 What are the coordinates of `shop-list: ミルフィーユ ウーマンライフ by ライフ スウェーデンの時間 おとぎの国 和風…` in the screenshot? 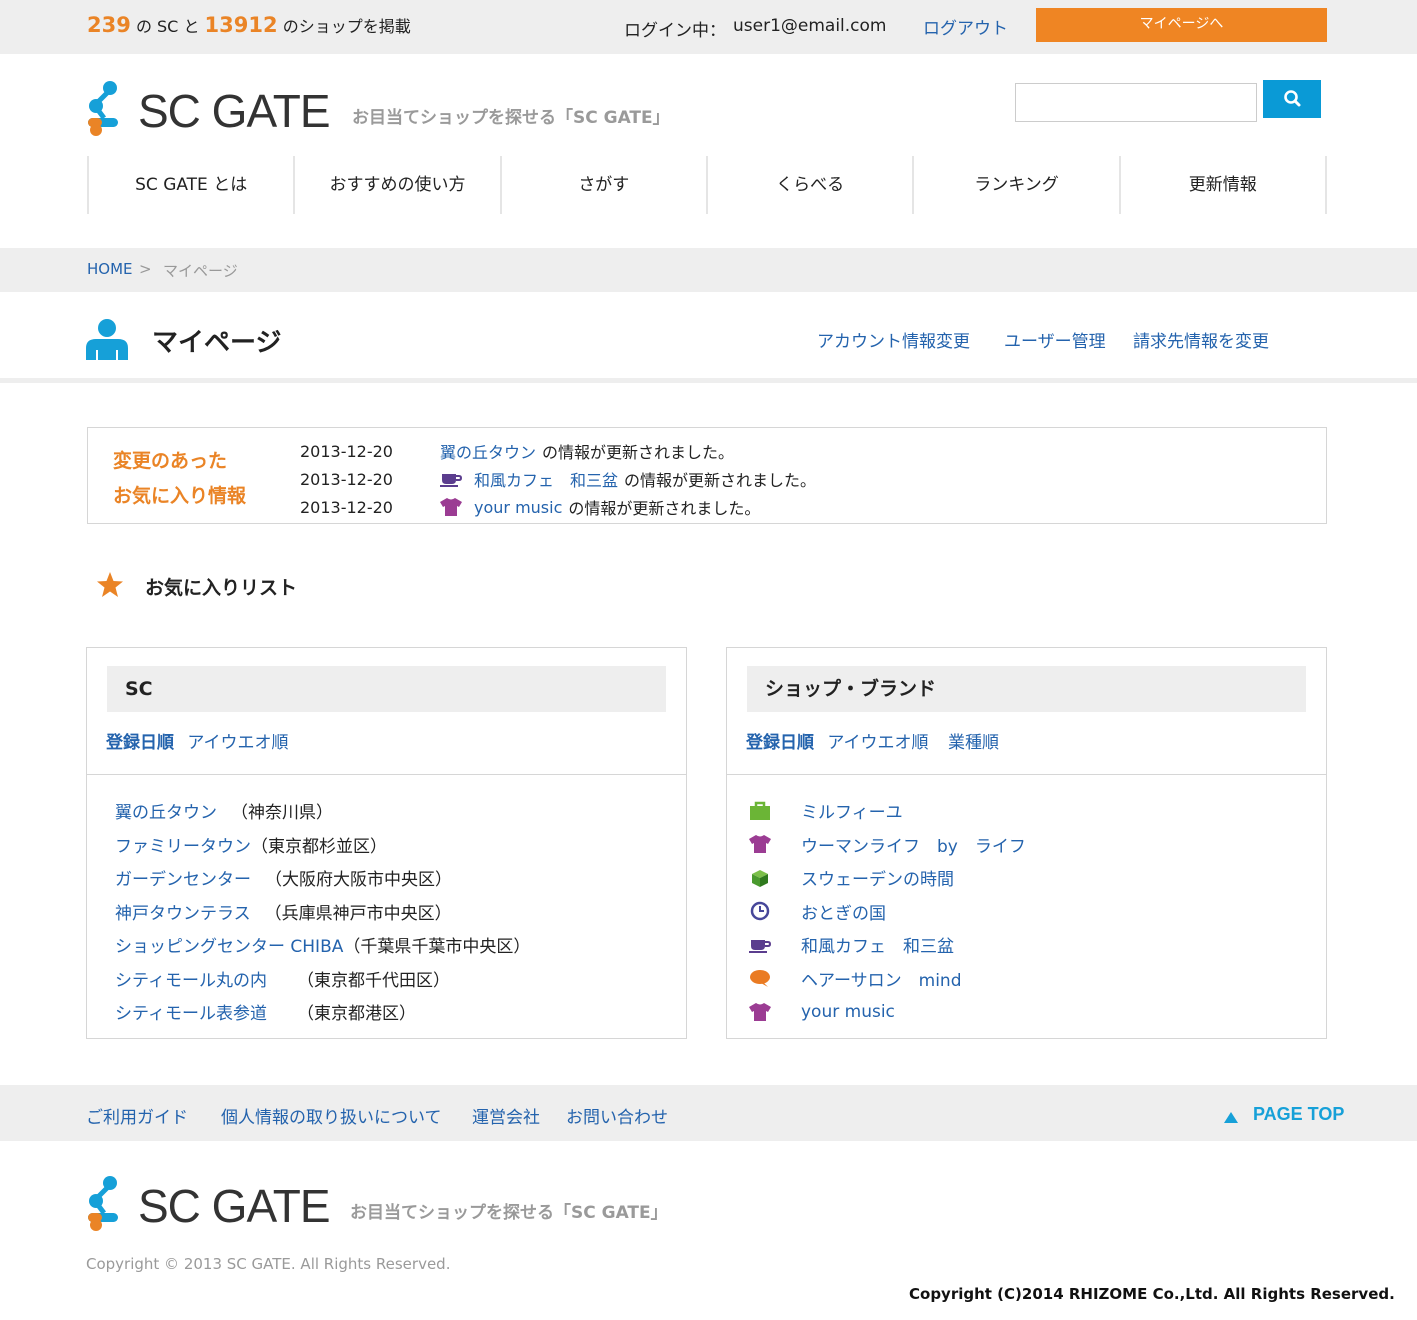 It's located at (887, 911).